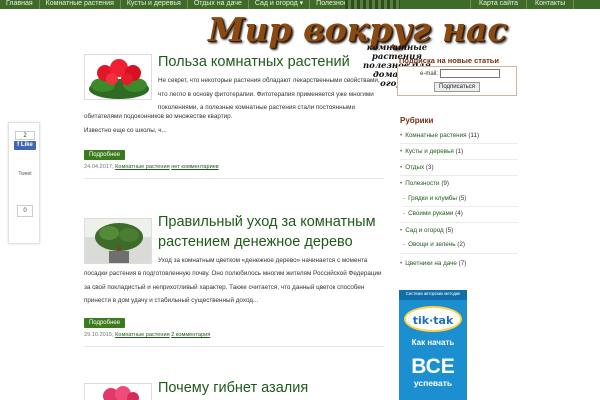 The image size is (600, 400). Describe the element at coordinates (470, 73) in the screenshot. I see `email-input` at that location.